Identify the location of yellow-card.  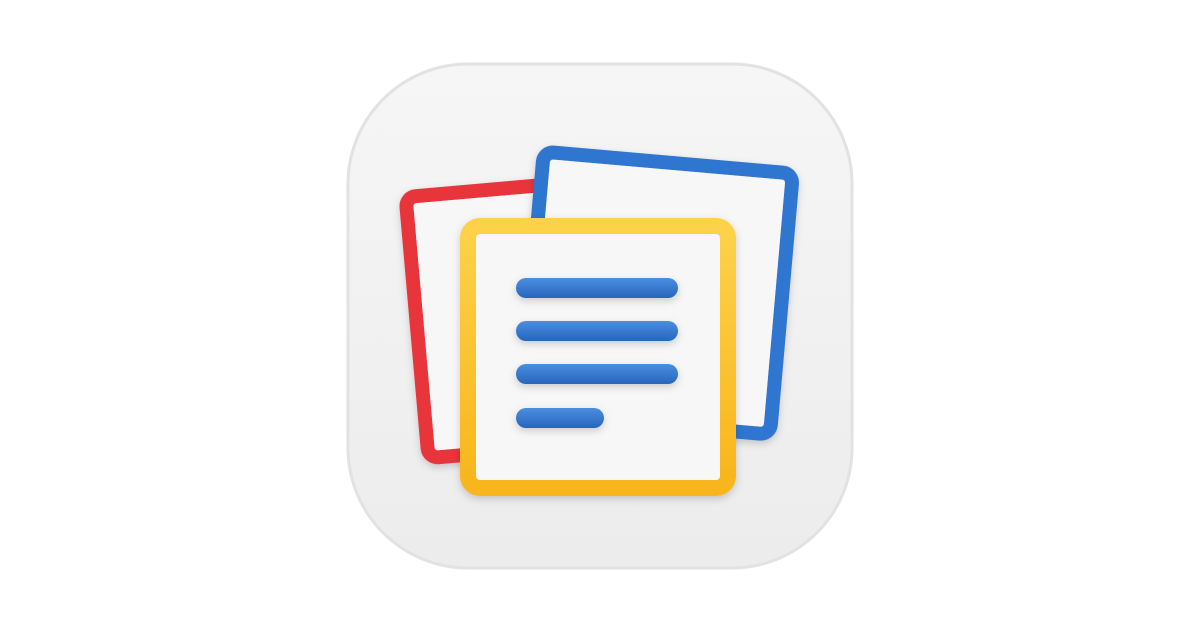
(598, 357).